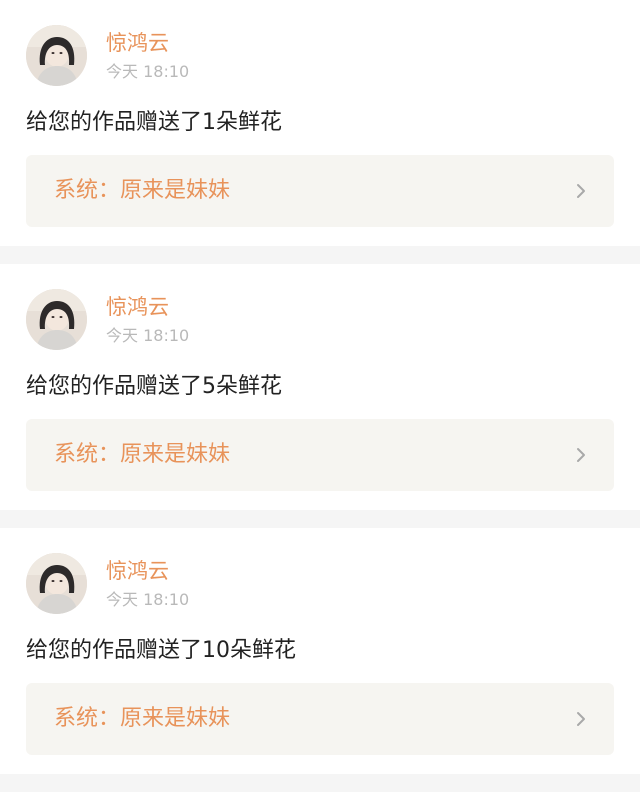  What do you see at coordinates (154, 386) in the screenshot?
I see `gift-message: 给您的作品赠送了5朵鲜花` at bounding box center [154, 386].